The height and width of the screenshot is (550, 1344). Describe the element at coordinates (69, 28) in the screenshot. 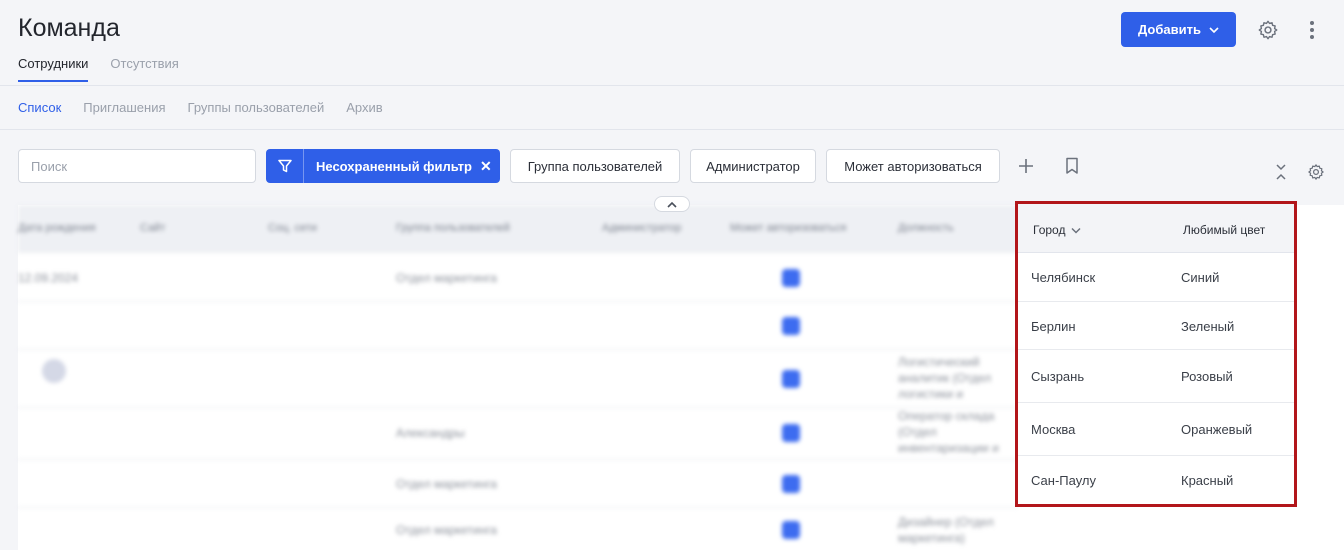

I see `page-title: Команда` at that location.